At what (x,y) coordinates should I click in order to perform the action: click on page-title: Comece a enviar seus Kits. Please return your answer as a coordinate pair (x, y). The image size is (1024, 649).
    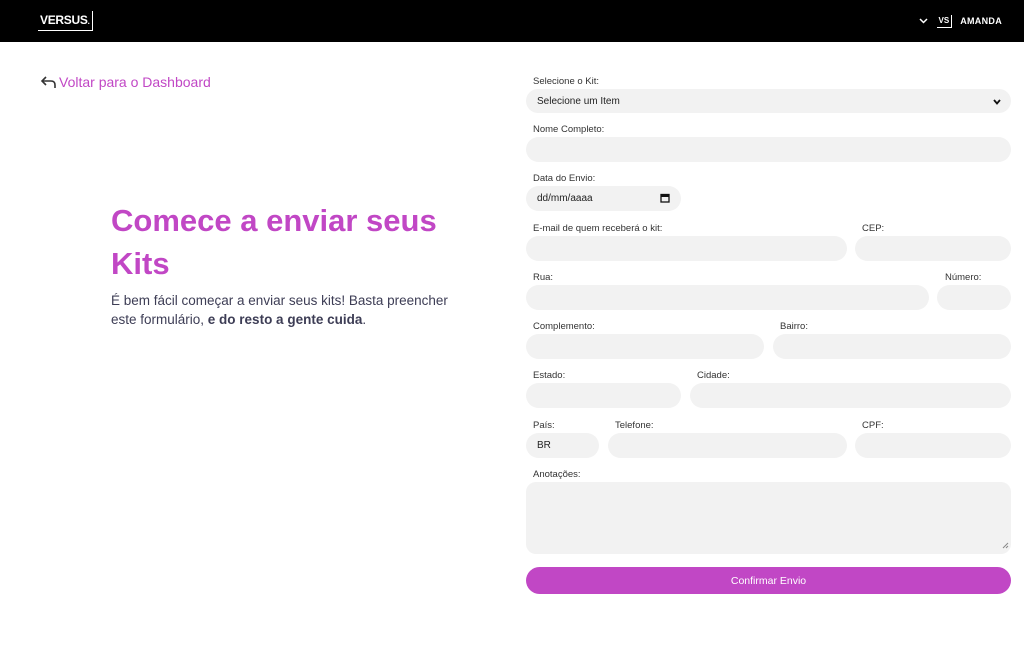
    Looking at the image, I should click on (274, 242).